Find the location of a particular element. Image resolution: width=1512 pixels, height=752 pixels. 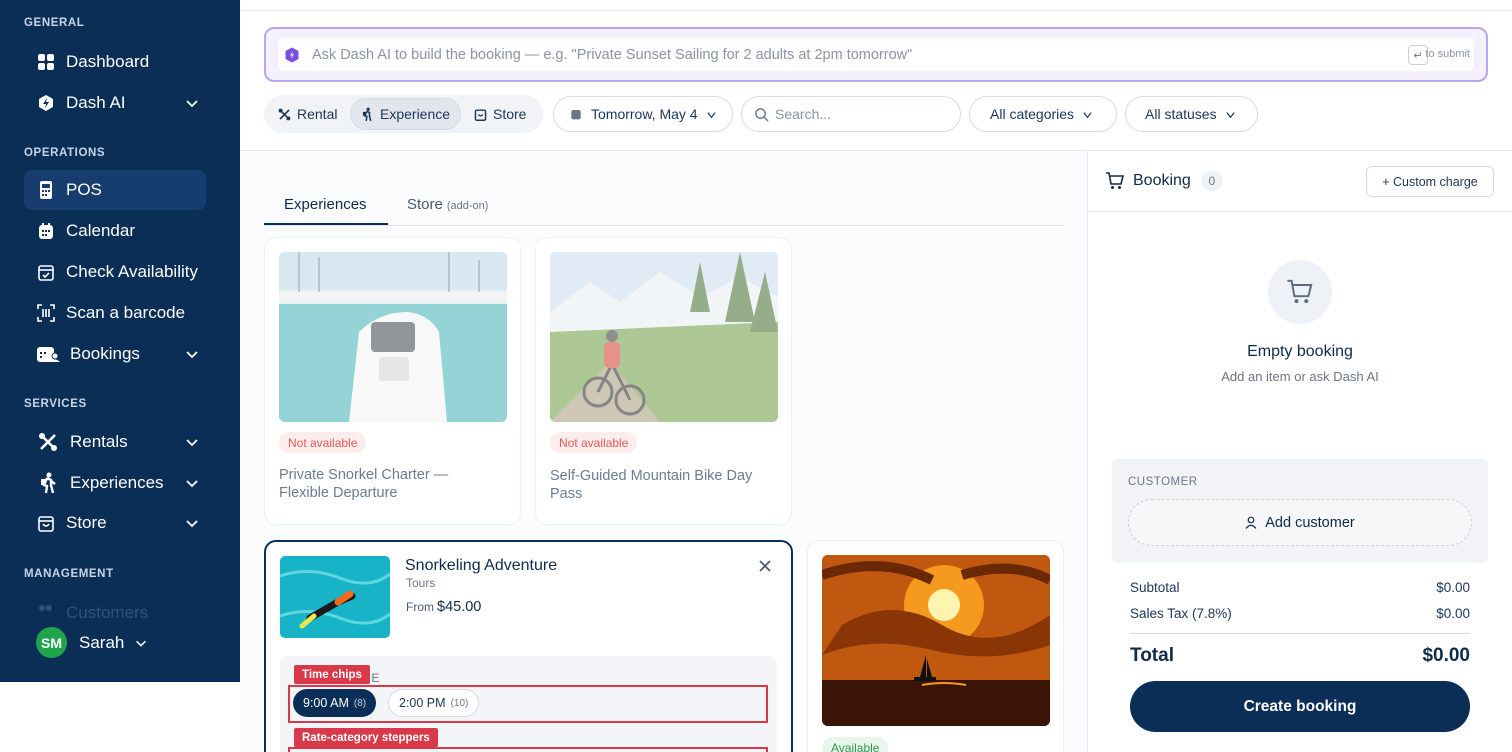

product-price: From $45.00 is located at coordinates (443, 607).